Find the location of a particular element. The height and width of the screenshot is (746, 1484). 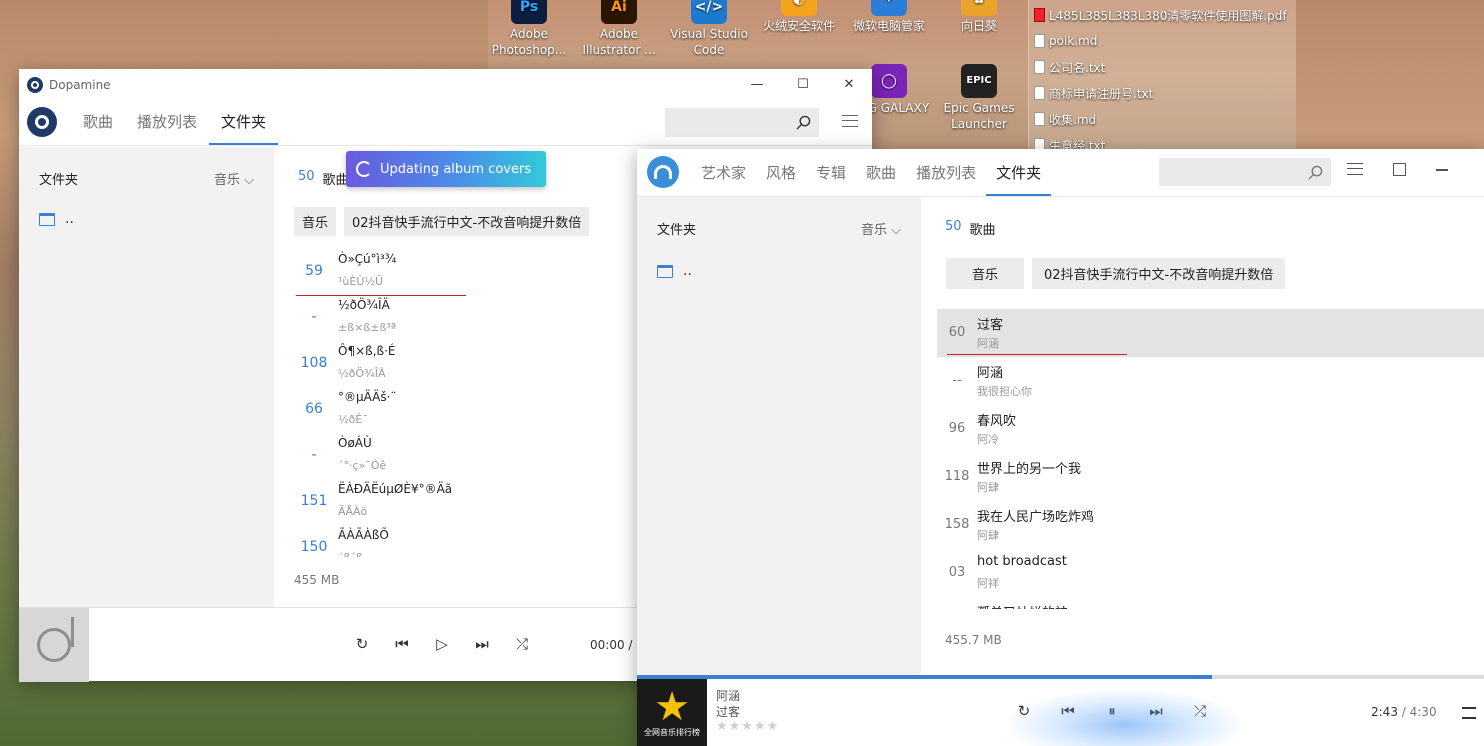

tab-1: 风格 is located at coordinates (781, 179).